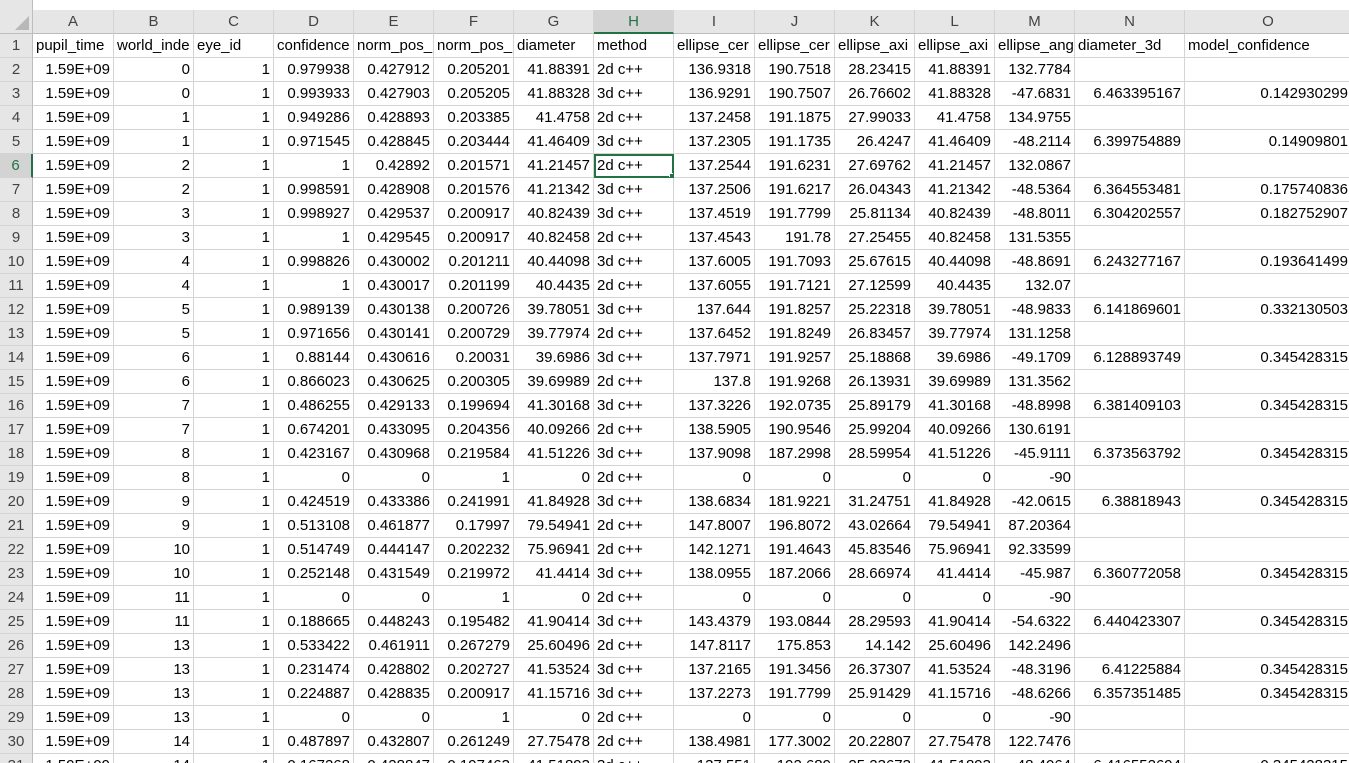  What do you see at coordinates (1130, 286) in the screenshot?
I see `cell-n11` at bounding box center [1130, 286].